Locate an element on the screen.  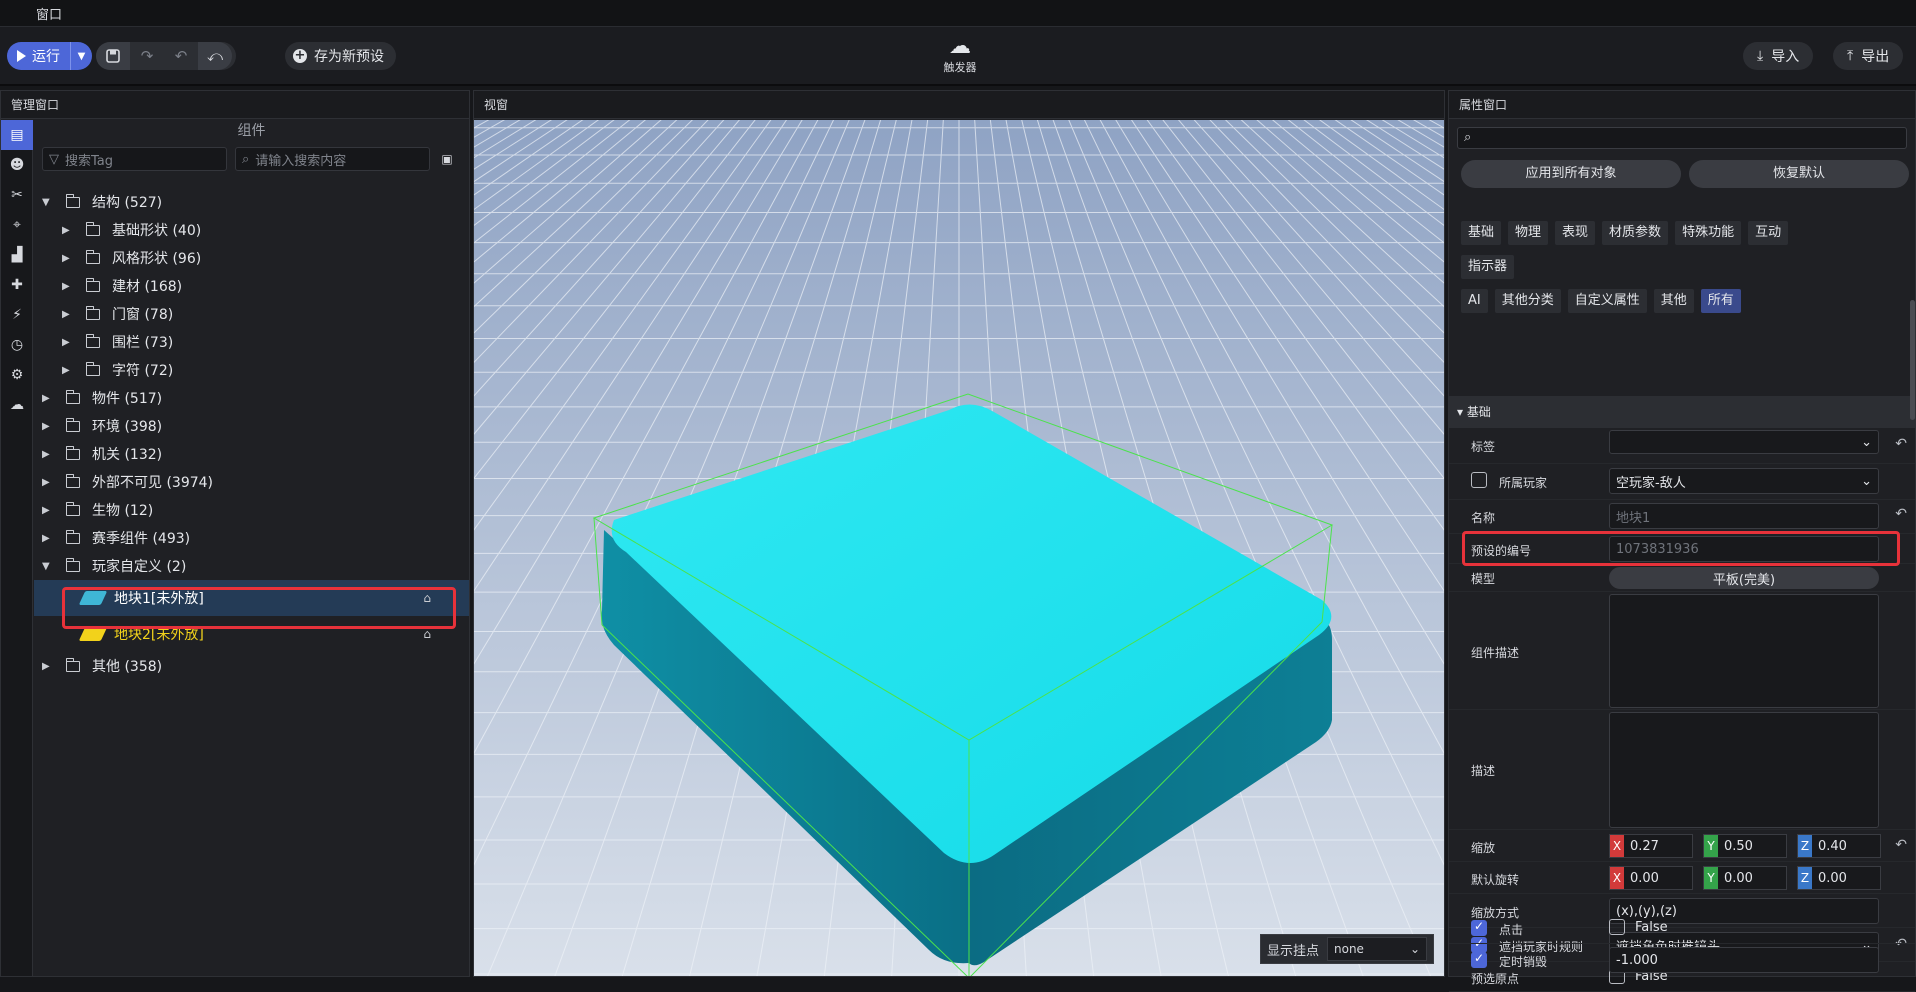
import-button: ⤓ 导入 is located at coordinates (1778, 56).